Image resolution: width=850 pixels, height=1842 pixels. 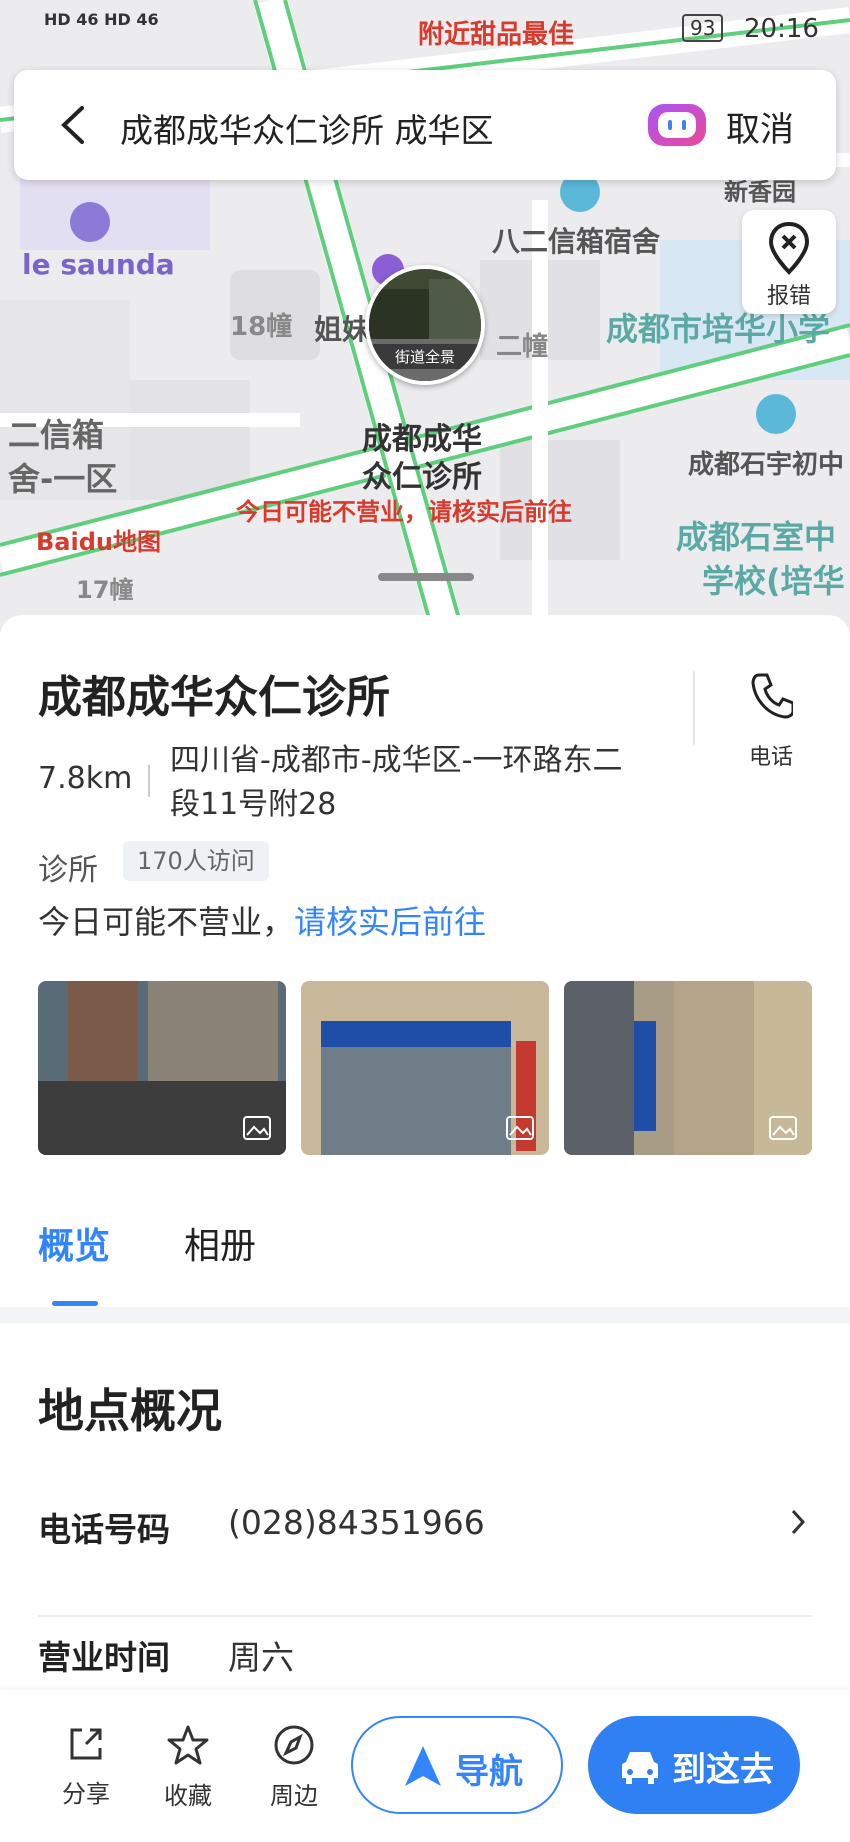 What do you see at coordinates (86, 1766) in the screenshot?
I see `share-button: 分享` at bounding box center [86, 1766].